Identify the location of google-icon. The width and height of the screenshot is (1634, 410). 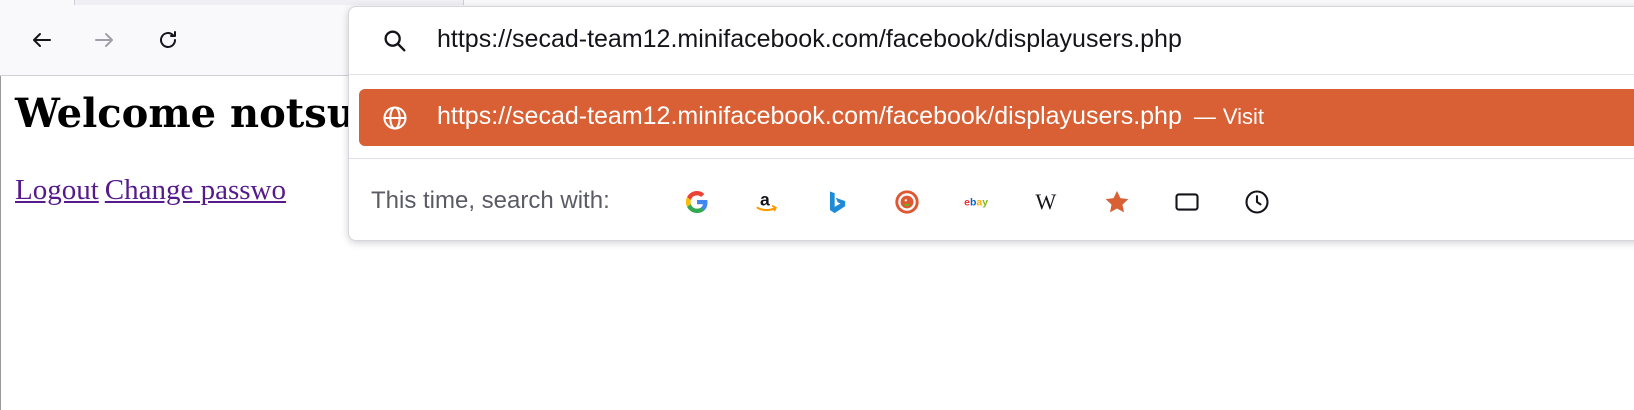
(696, 202).